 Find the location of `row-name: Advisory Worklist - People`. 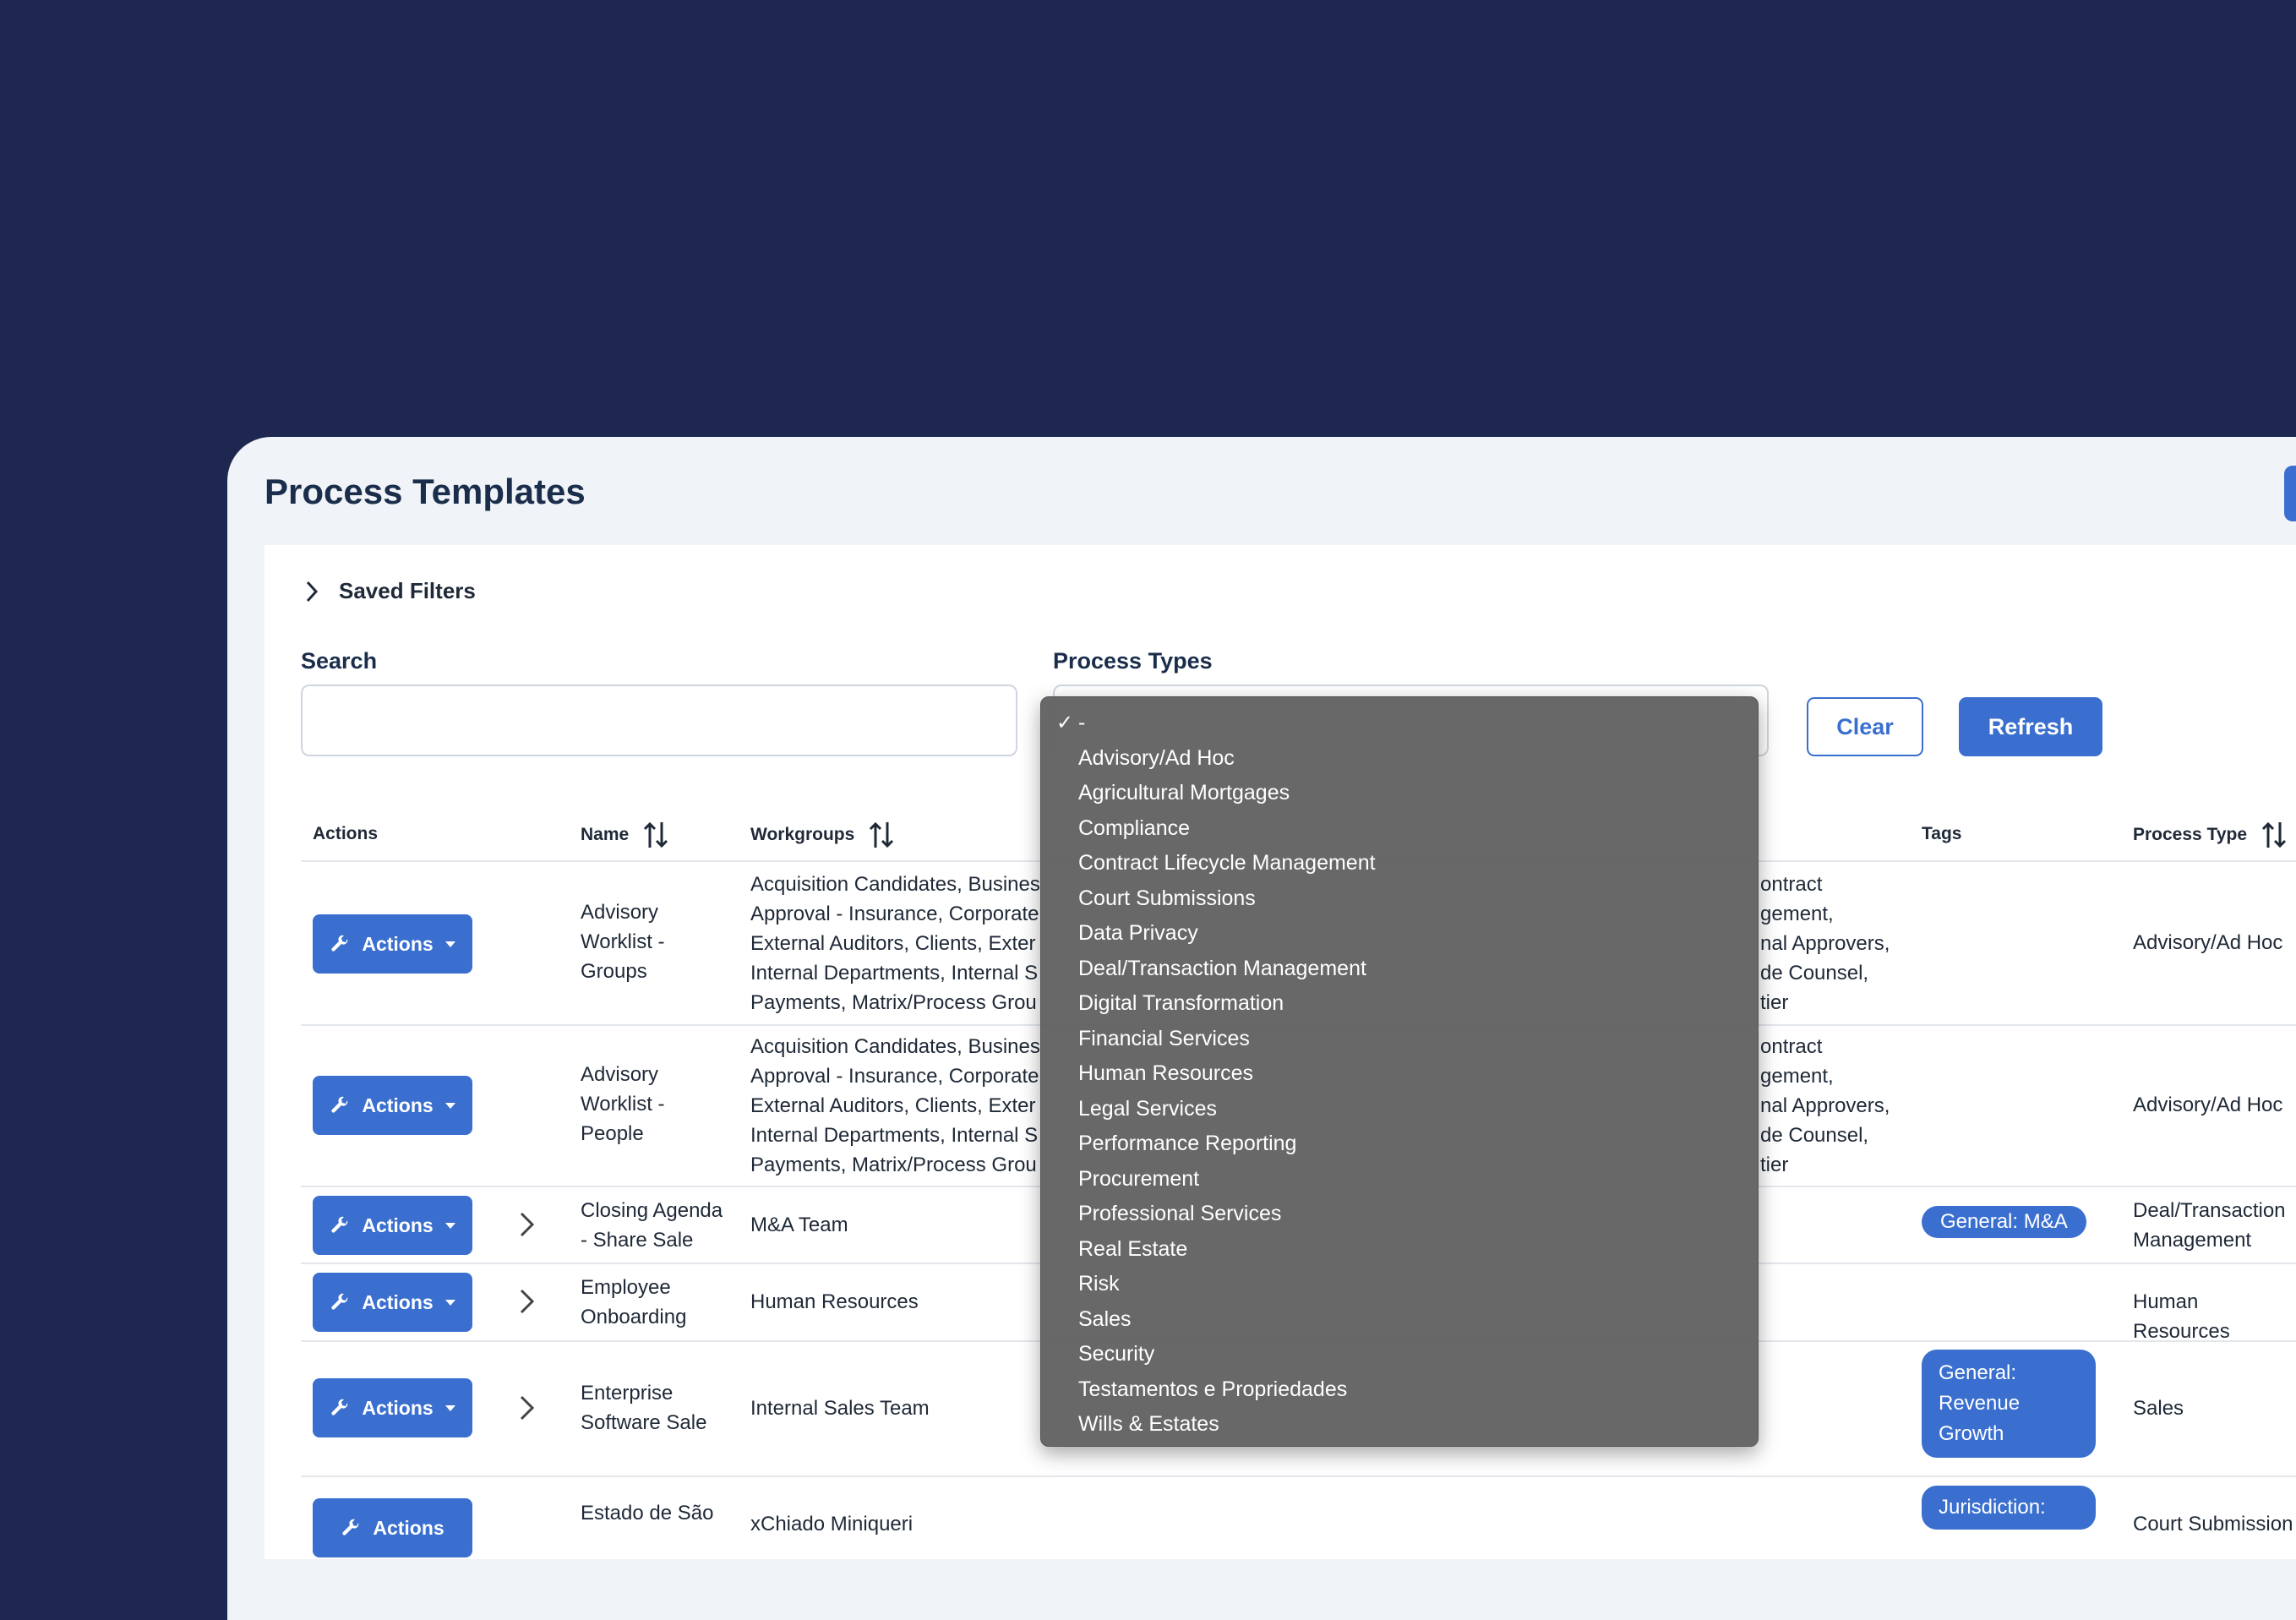

row-name: Advisory Worklist - People is located at coordinates (623, 1104).